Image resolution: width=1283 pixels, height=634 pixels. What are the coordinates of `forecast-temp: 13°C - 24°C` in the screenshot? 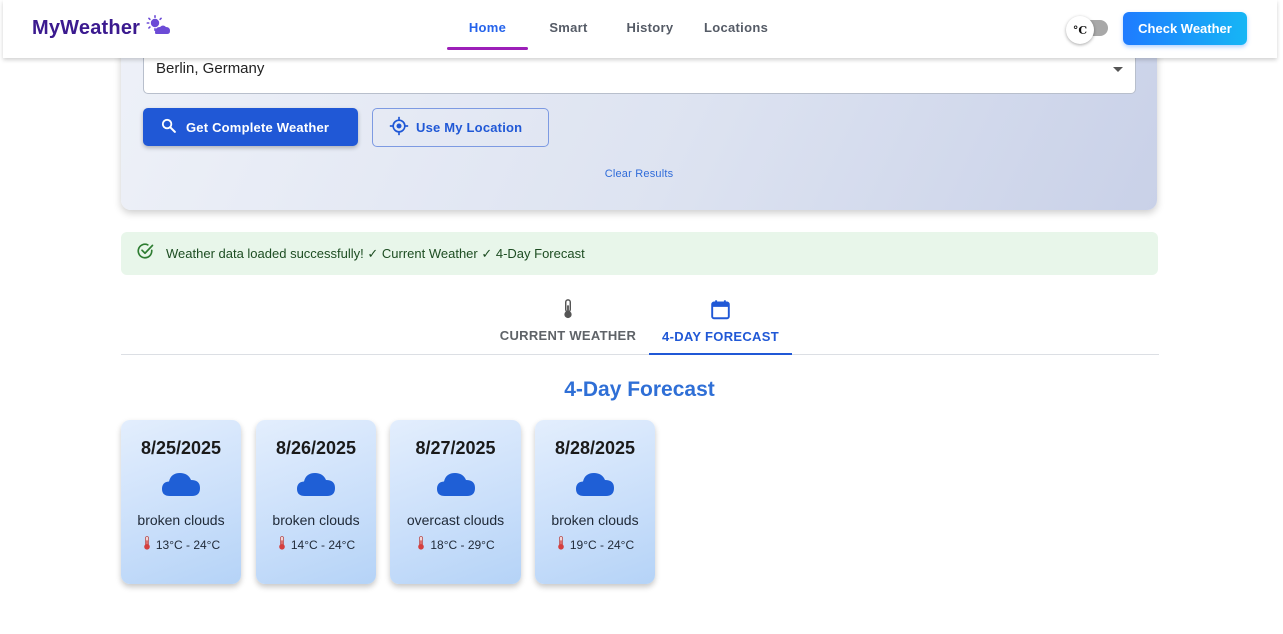 It's located at (188, 544).